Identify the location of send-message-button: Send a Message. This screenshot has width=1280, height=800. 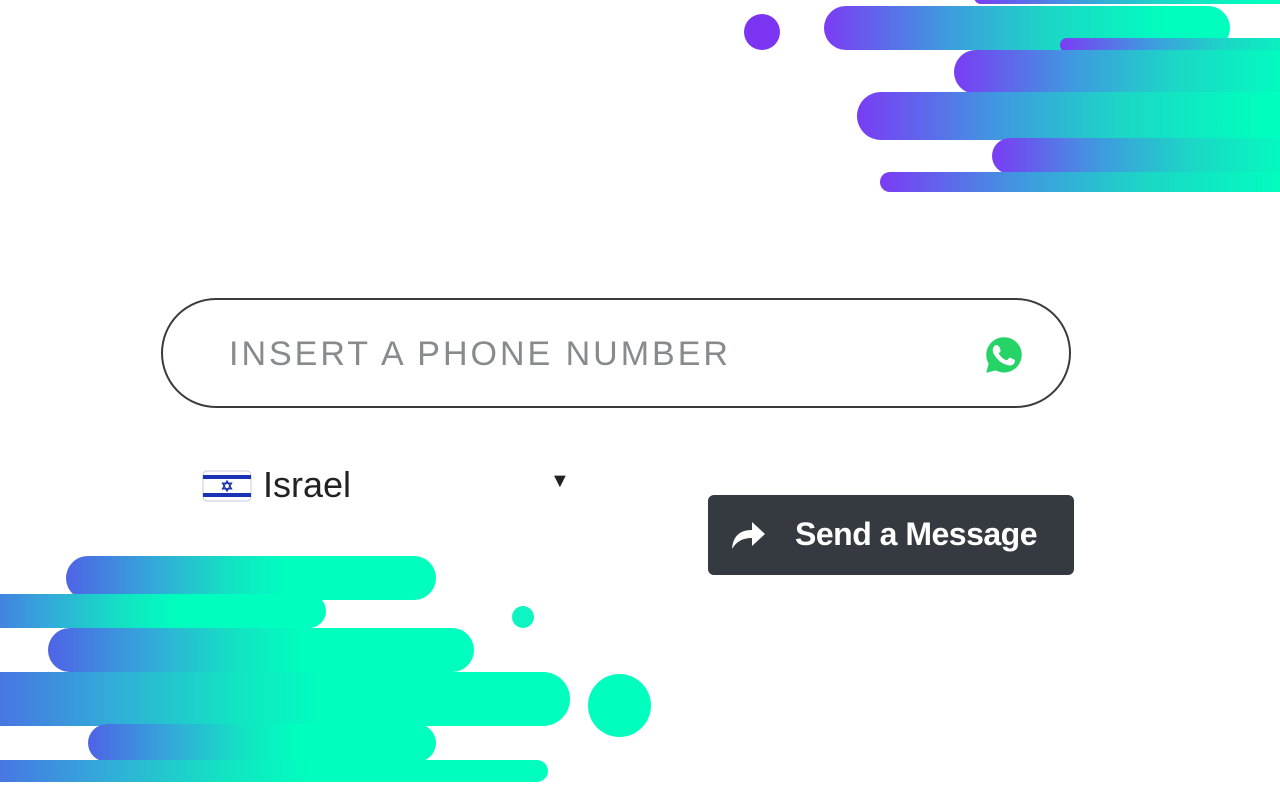
(891, 535).